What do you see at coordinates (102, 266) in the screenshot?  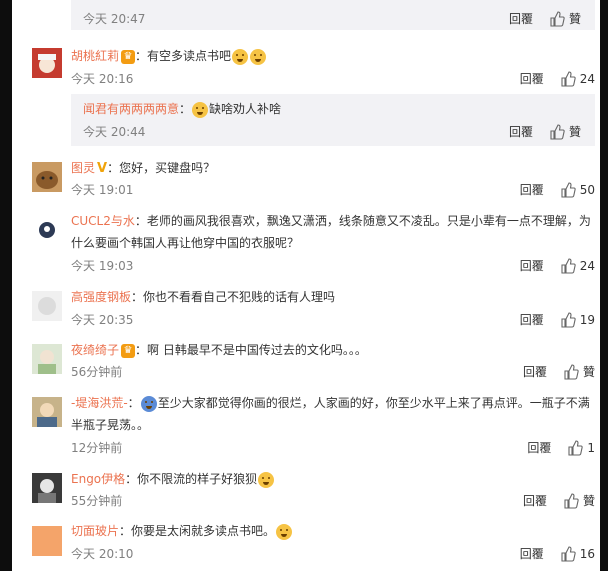 I see `comment-time: 今天 19:03` at bounding box center [102, 266].